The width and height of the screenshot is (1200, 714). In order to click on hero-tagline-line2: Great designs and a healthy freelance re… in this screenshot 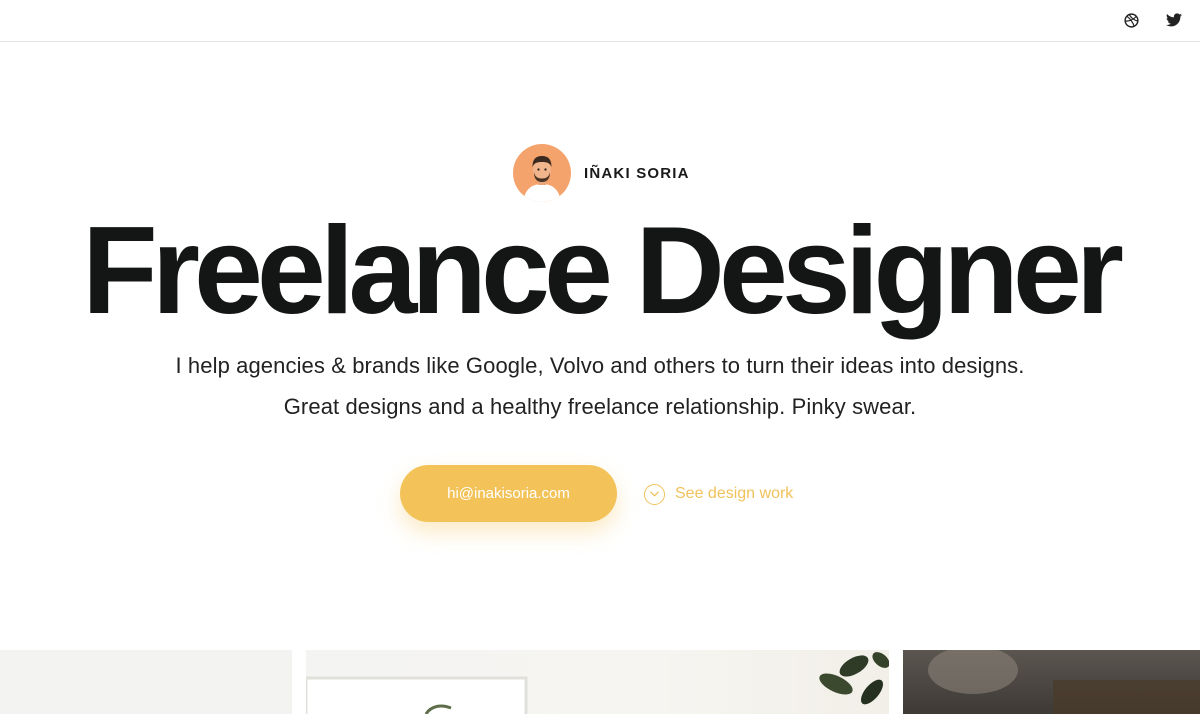, I will do `click(600, 406)`.